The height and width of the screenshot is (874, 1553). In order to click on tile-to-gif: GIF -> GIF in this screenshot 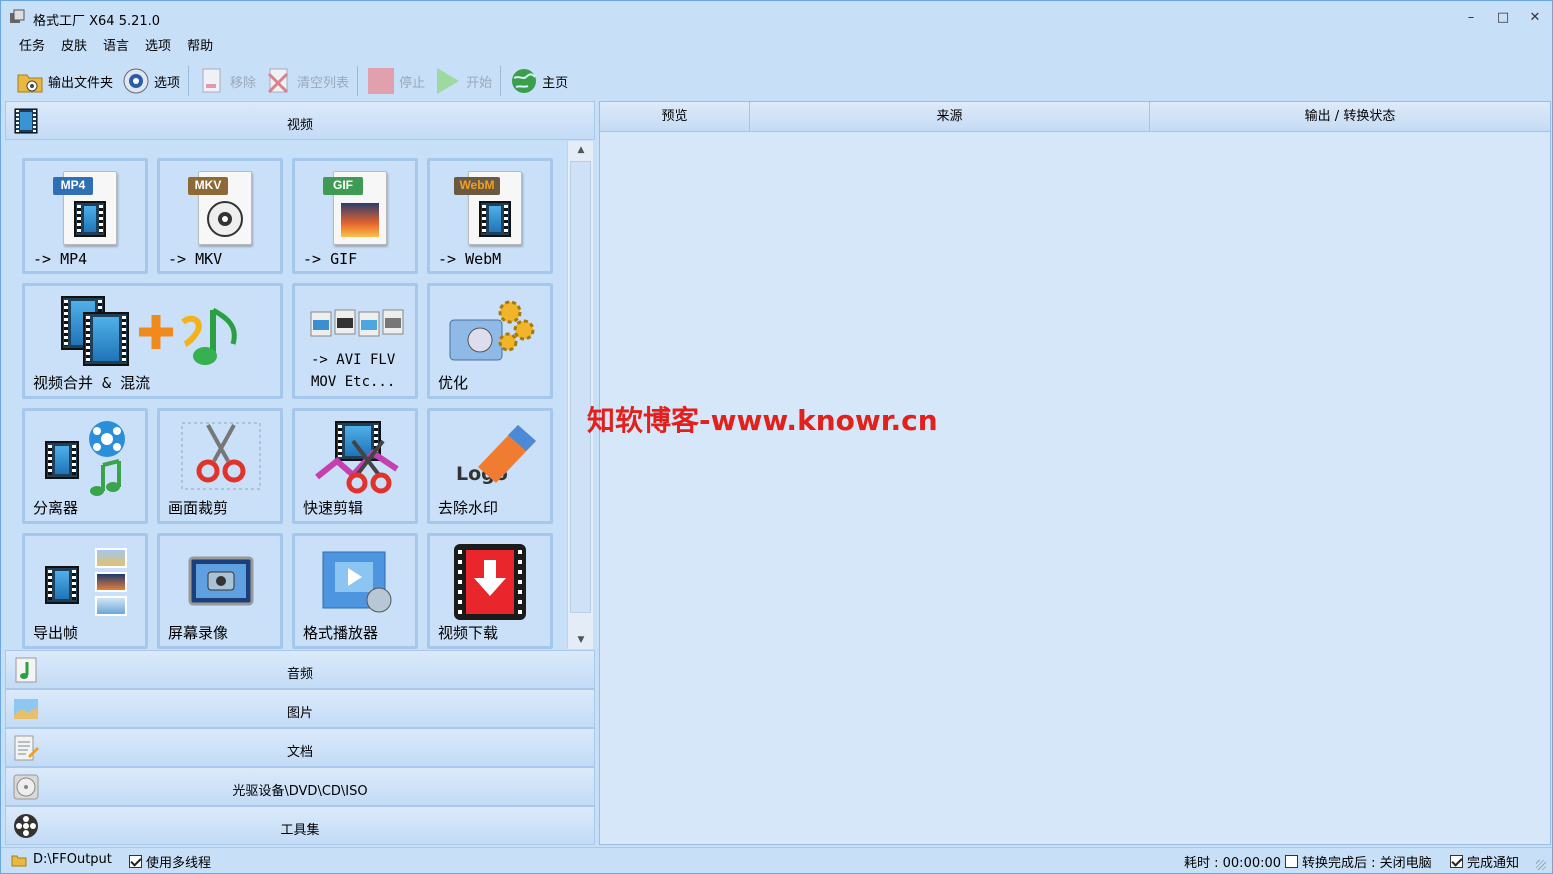, I will do `click(355, 216)`.